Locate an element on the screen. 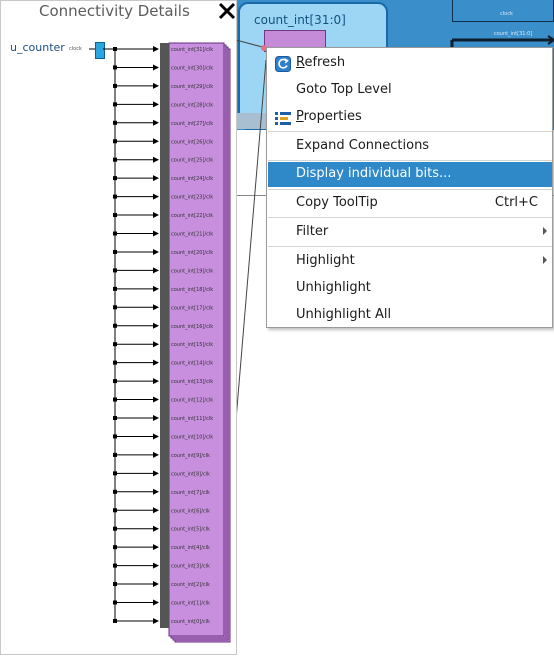 The height and width of the screenshot is (656, 554). pin-label: count_int[13]/clk is located at coordinates (192, 382).